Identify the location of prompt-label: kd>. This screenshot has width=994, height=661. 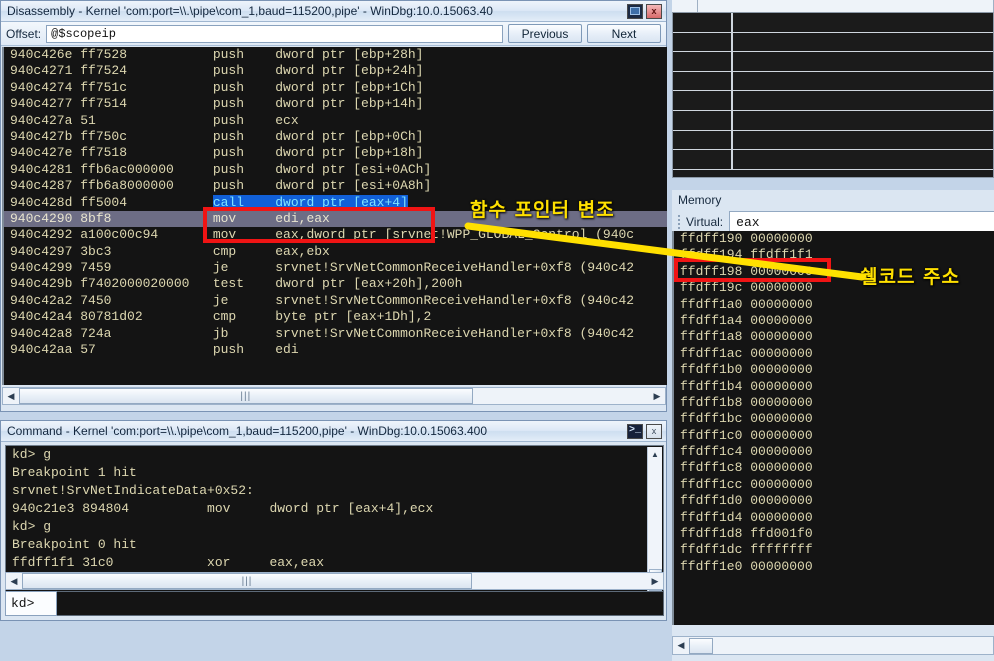
(31, 603).